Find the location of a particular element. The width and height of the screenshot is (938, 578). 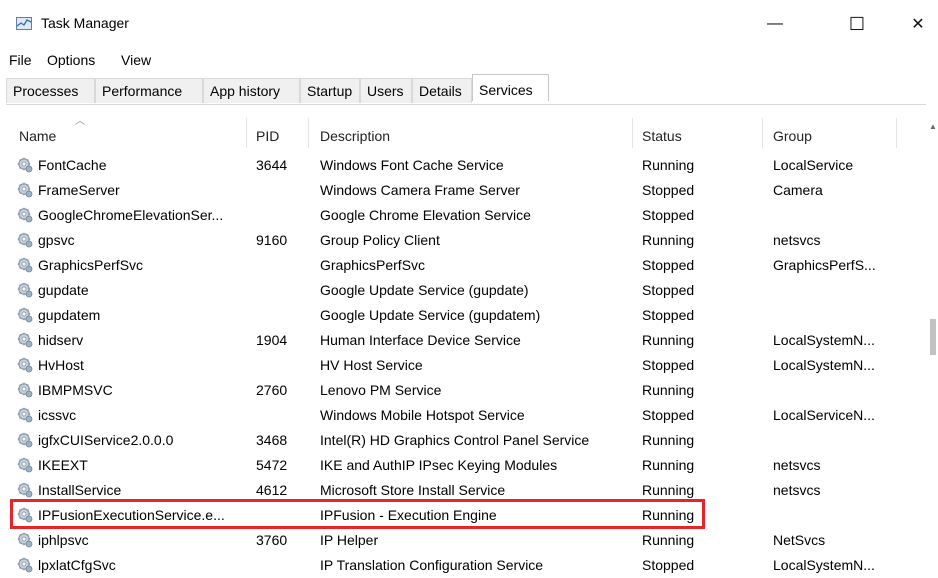

highlight-box is located at coordinates (357, 514).